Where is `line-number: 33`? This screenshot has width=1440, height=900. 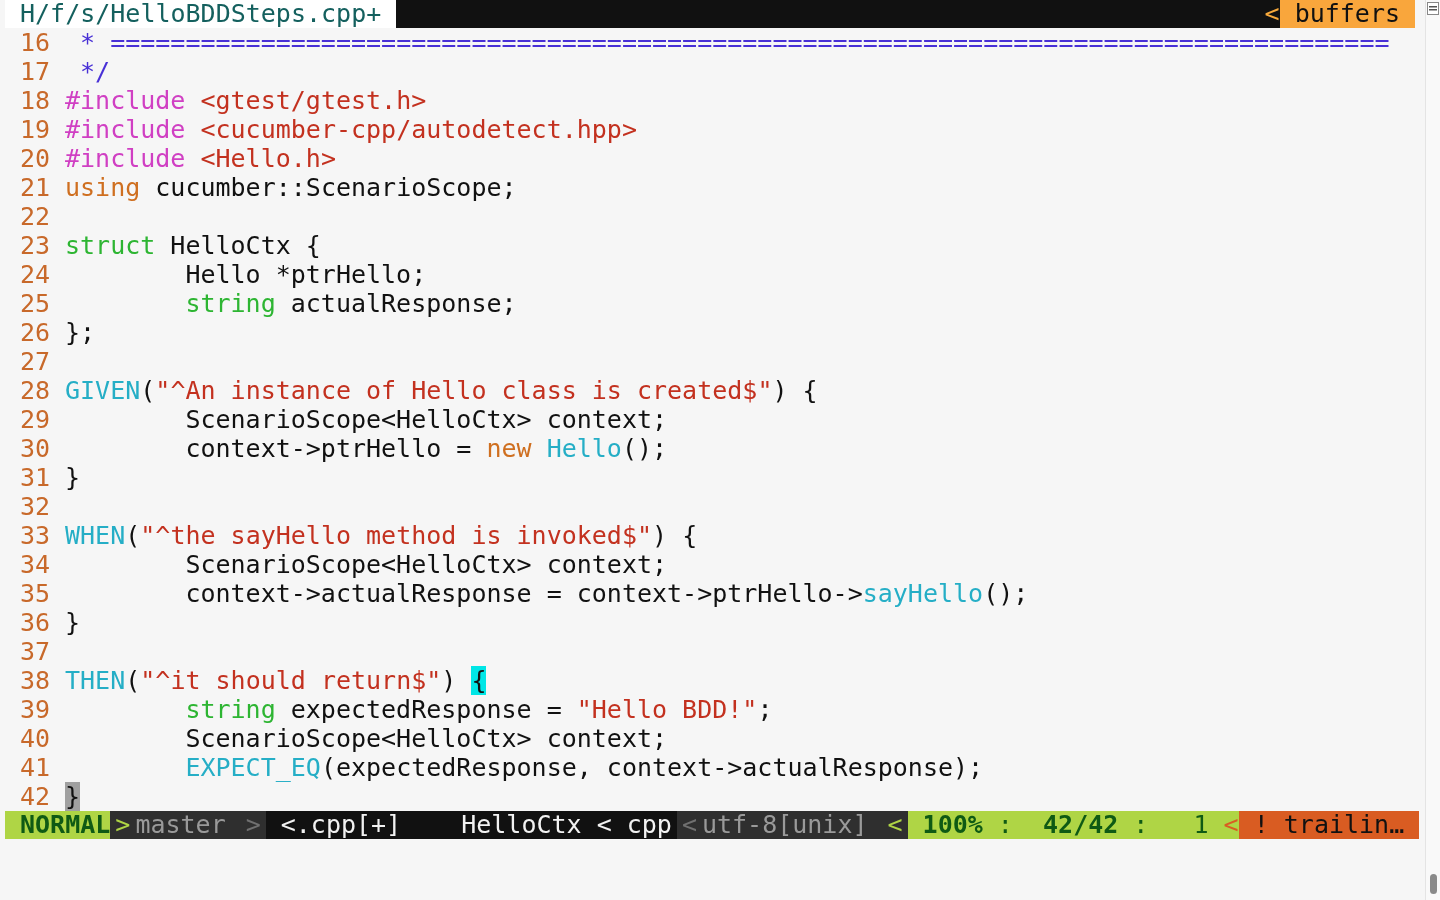 line-number: 33 is located at coordinates (36, 535).